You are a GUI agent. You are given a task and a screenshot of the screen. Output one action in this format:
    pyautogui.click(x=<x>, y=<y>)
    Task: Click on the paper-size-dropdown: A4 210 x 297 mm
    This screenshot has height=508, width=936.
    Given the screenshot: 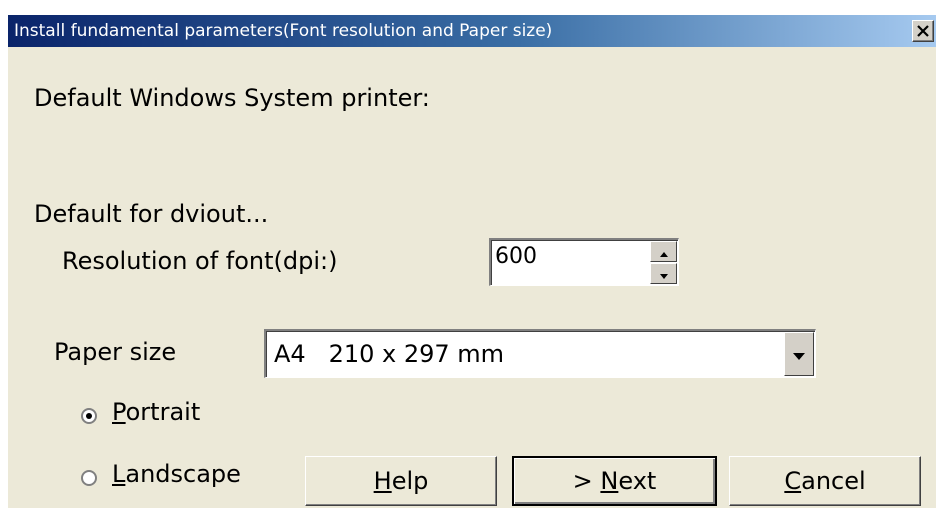 What is the action you would take?
    pyautogui.click(x=540, y=353)
    